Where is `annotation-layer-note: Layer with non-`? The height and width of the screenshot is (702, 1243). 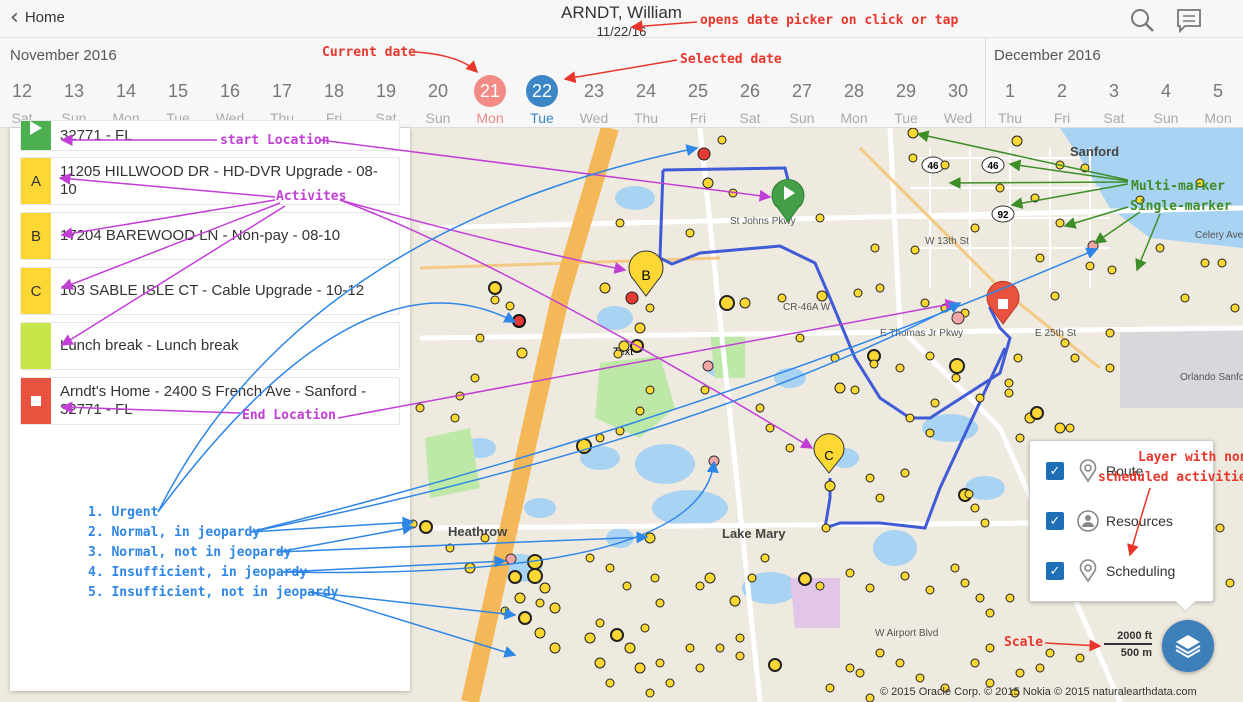
annotation-layer-note: Layer with non- is located at coordinates (1190, 457).